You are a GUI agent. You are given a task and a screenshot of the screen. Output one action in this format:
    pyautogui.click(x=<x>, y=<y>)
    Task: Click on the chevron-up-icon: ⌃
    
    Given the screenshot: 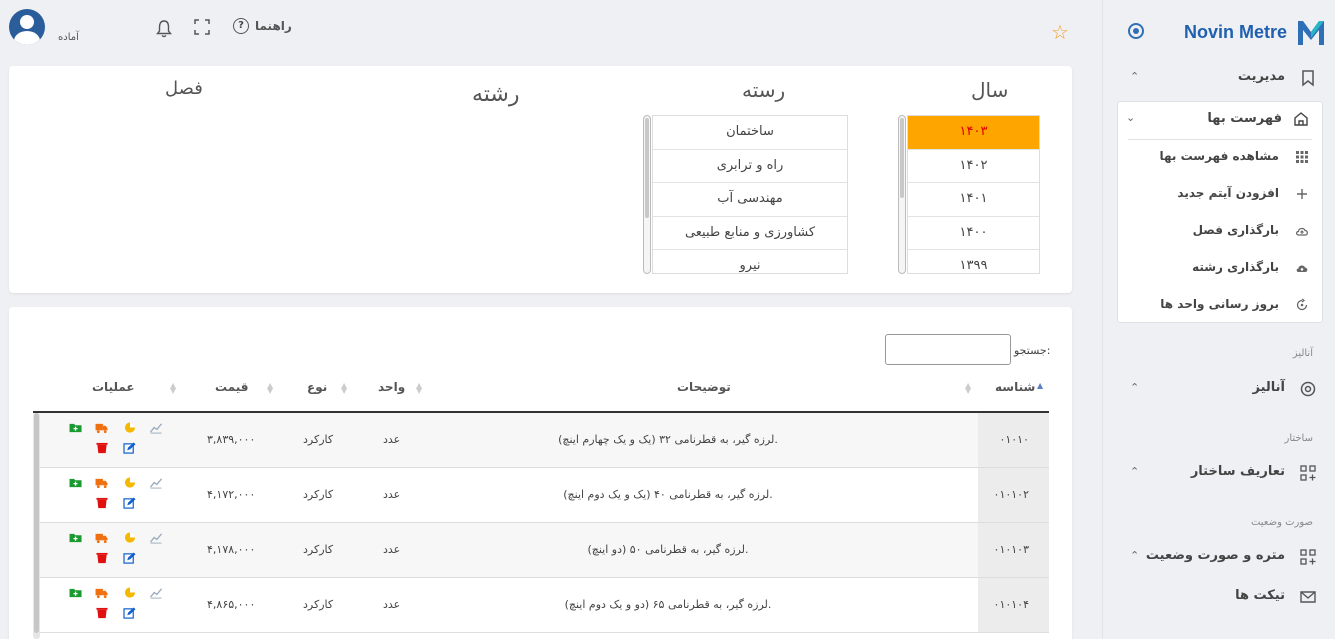 What is the action you would take?
    pyautogui.click(x=1135, y=387)
    